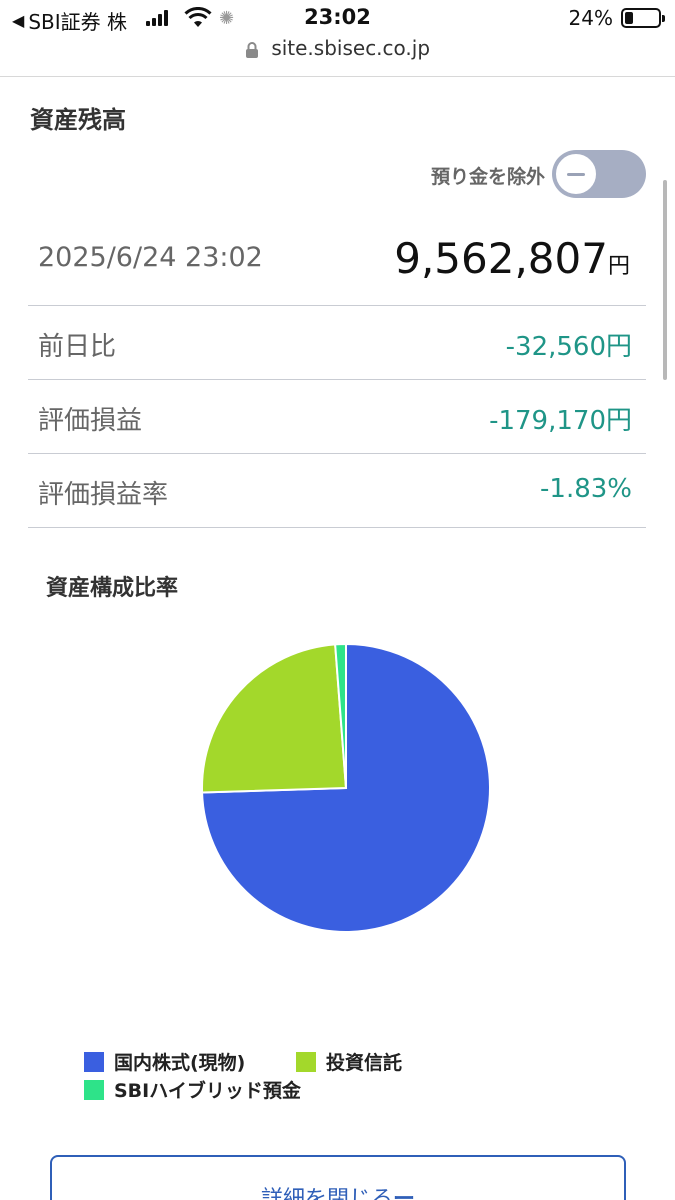  Describe the element at coordinates (560, 421) in the screenshot. I see `stat-value: -179,170円` at that location.